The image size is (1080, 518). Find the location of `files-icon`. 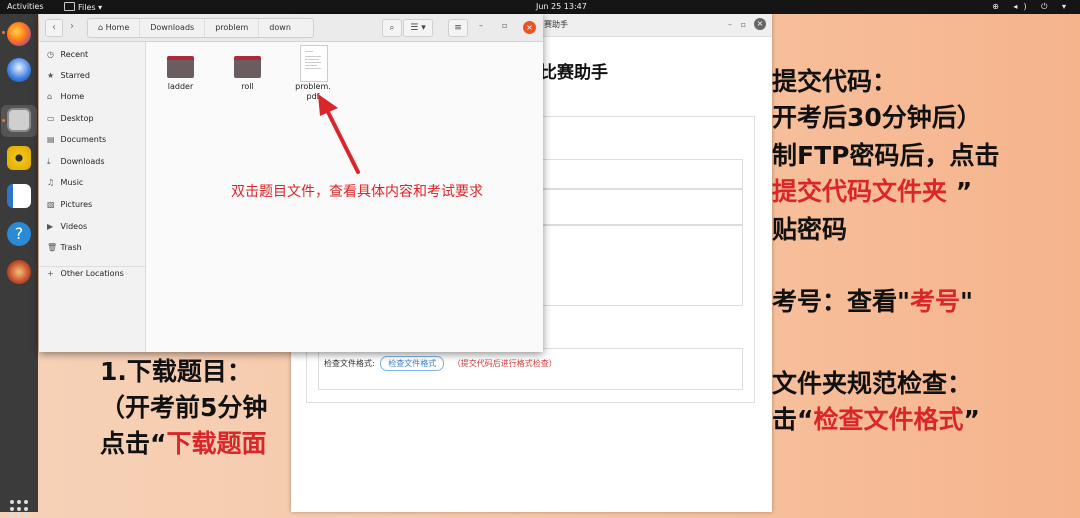

files-icon is located at coordinates (19, 120).